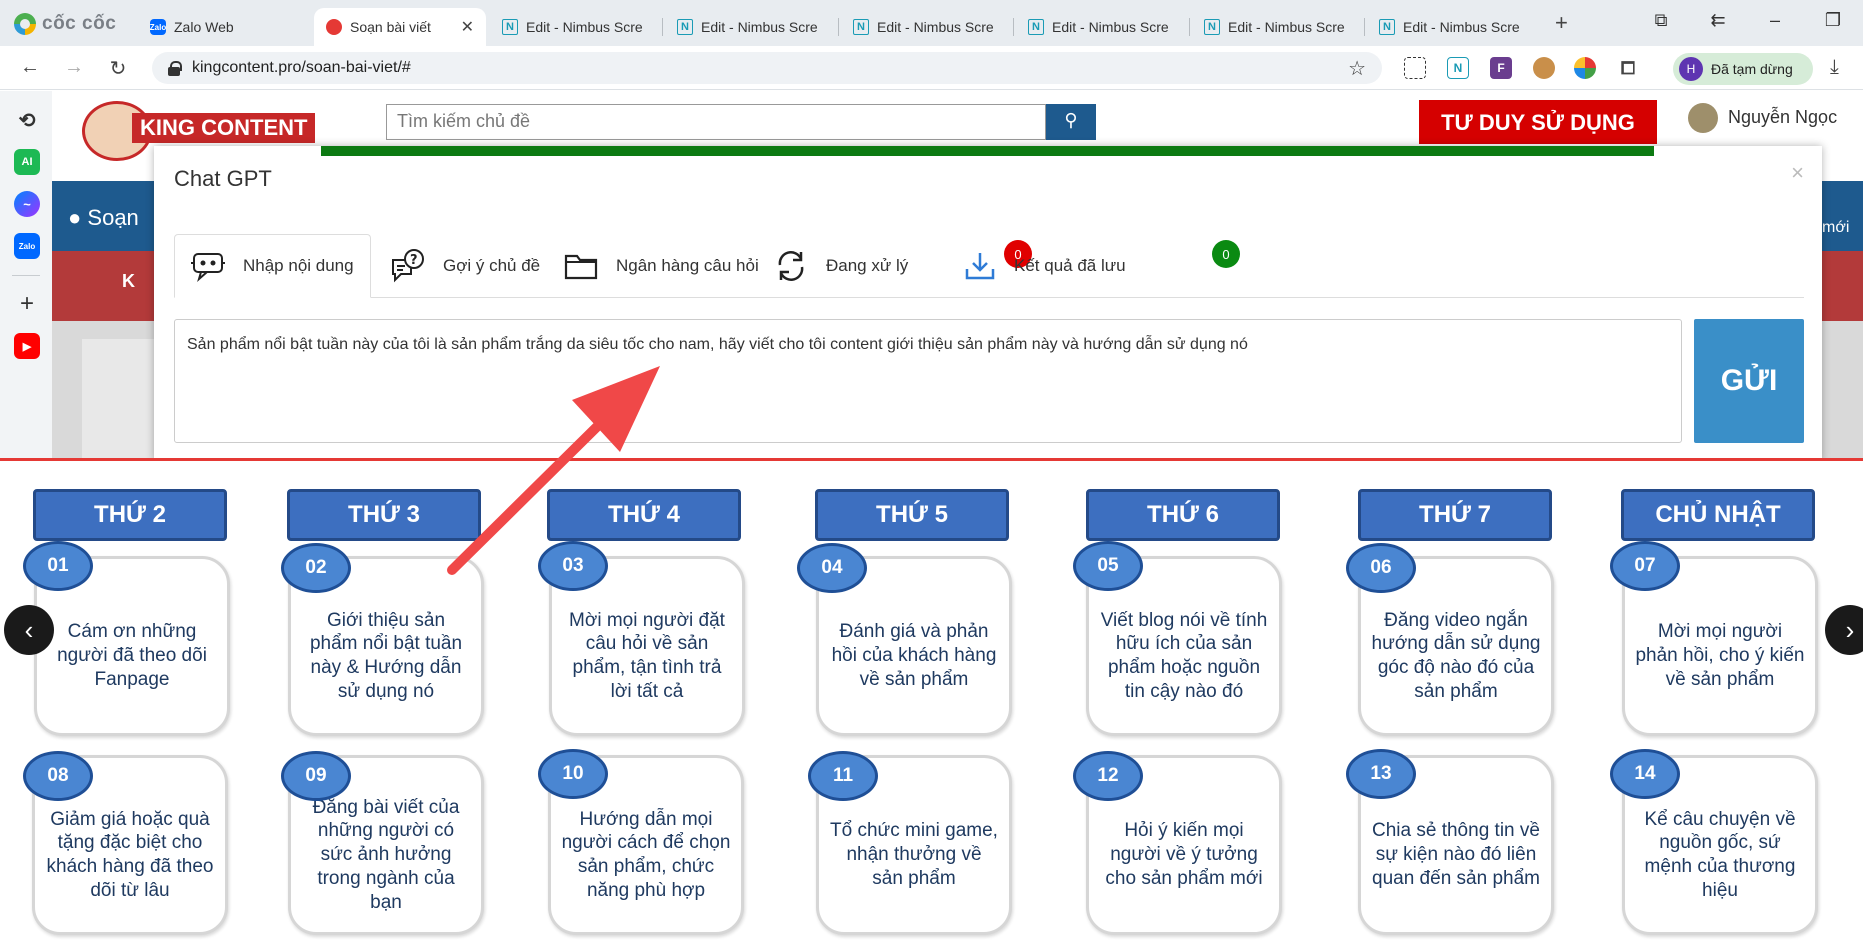  Describe the element at coordinates (1628, 68) in the screenshot. I see `puzzle-extensions-icon: ⧠` at that location.